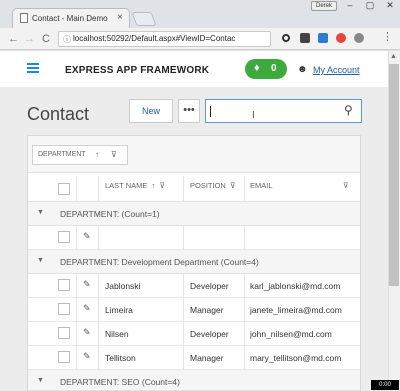  I want to click on column-header-last-name: LAST NAME ↑ ⊽, so click(135, 185).